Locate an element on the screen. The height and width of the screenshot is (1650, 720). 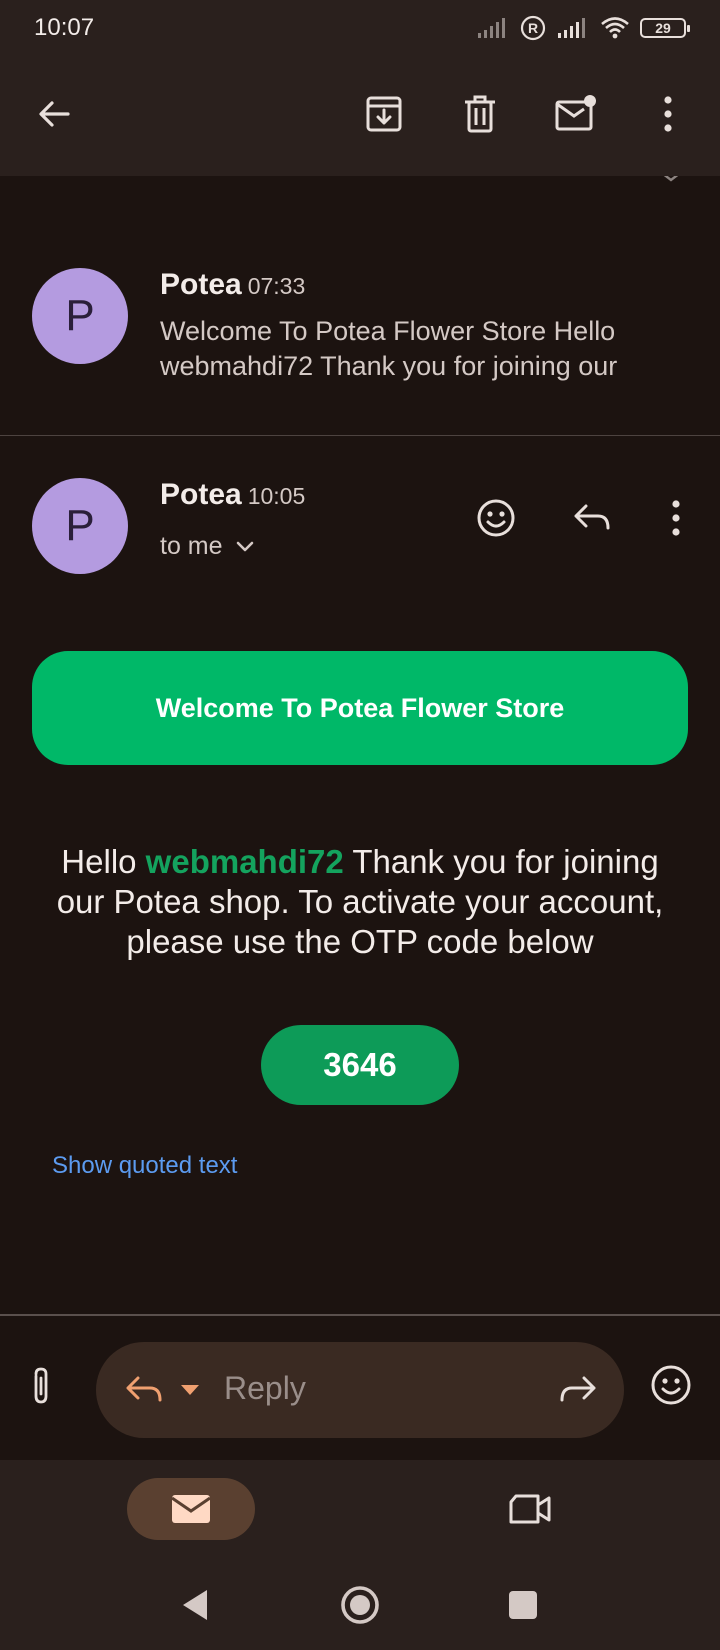
back-arrow-icon is located at coordinates (54, 114).